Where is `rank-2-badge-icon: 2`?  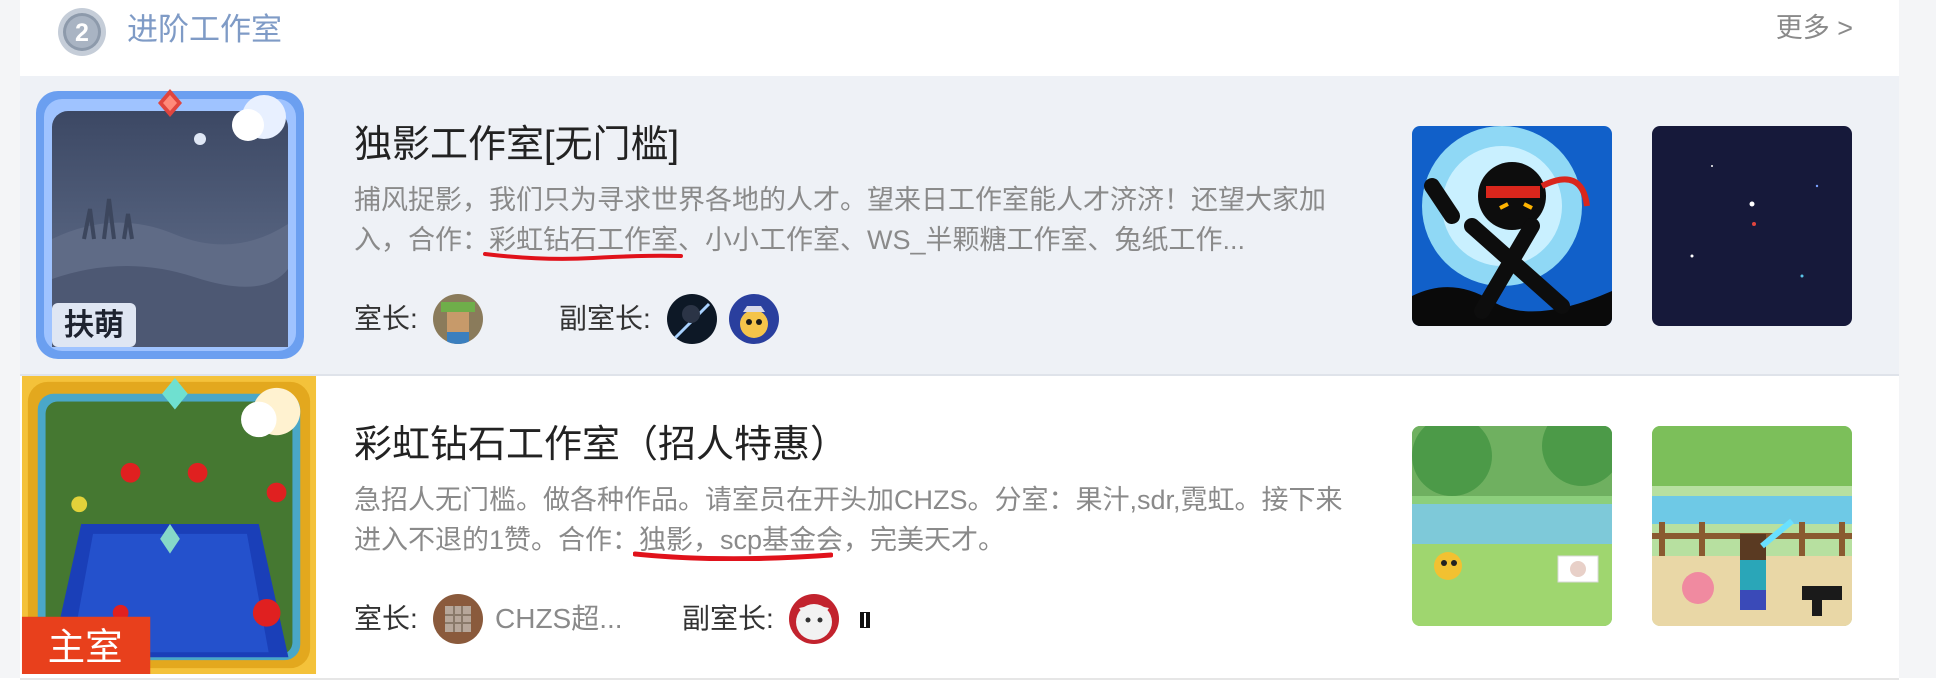
rank-2-badge-icon: 2 is located at coordinates (82, 32).